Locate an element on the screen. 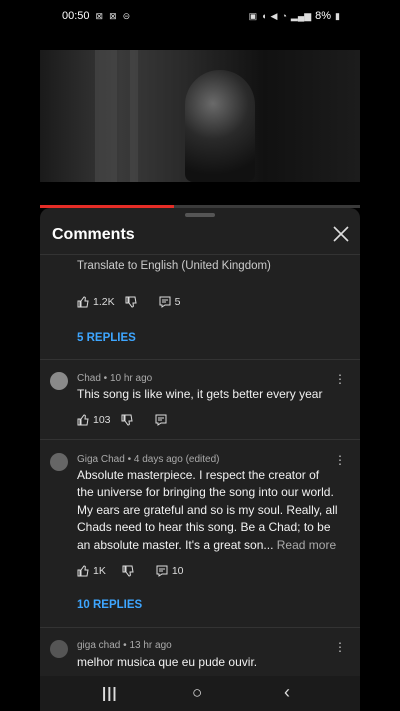 The width and height of the screenshot is (400, 711). like-count: 1.2K is located at coordinates (104, 302).